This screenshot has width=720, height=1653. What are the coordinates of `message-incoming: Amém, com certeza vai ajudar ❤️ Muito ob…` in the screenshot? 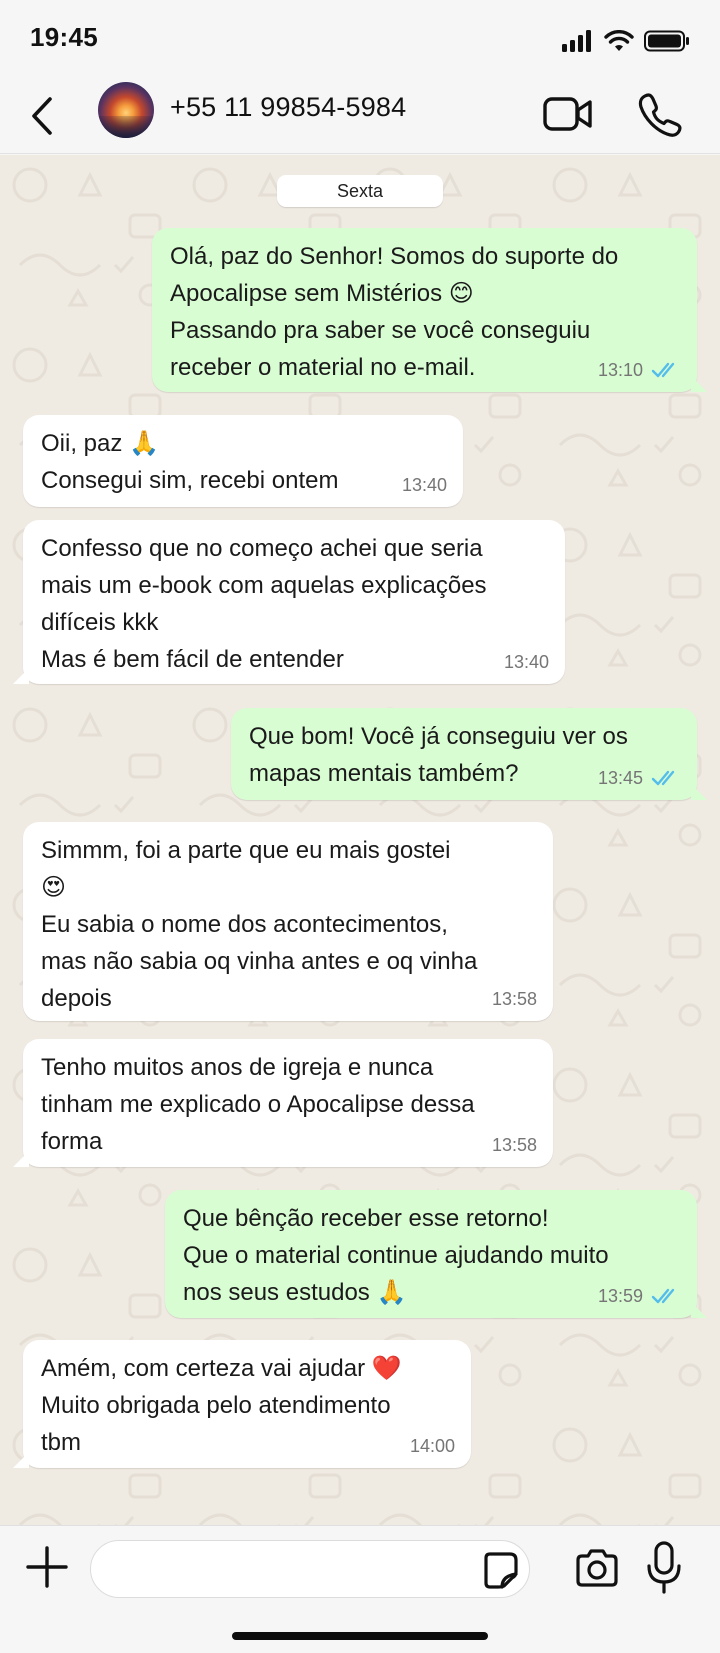 It's located at (242, 1404).